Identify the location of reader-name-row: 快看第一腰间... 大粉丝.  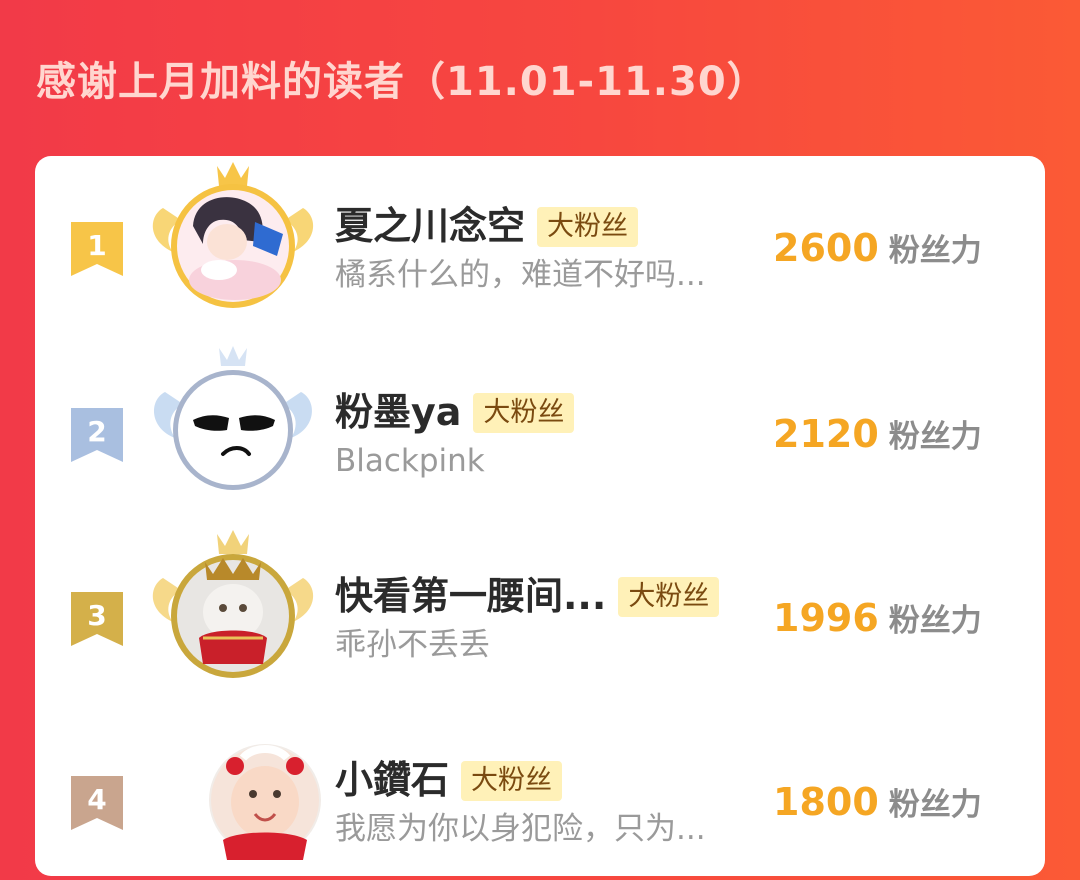
(527, 596).